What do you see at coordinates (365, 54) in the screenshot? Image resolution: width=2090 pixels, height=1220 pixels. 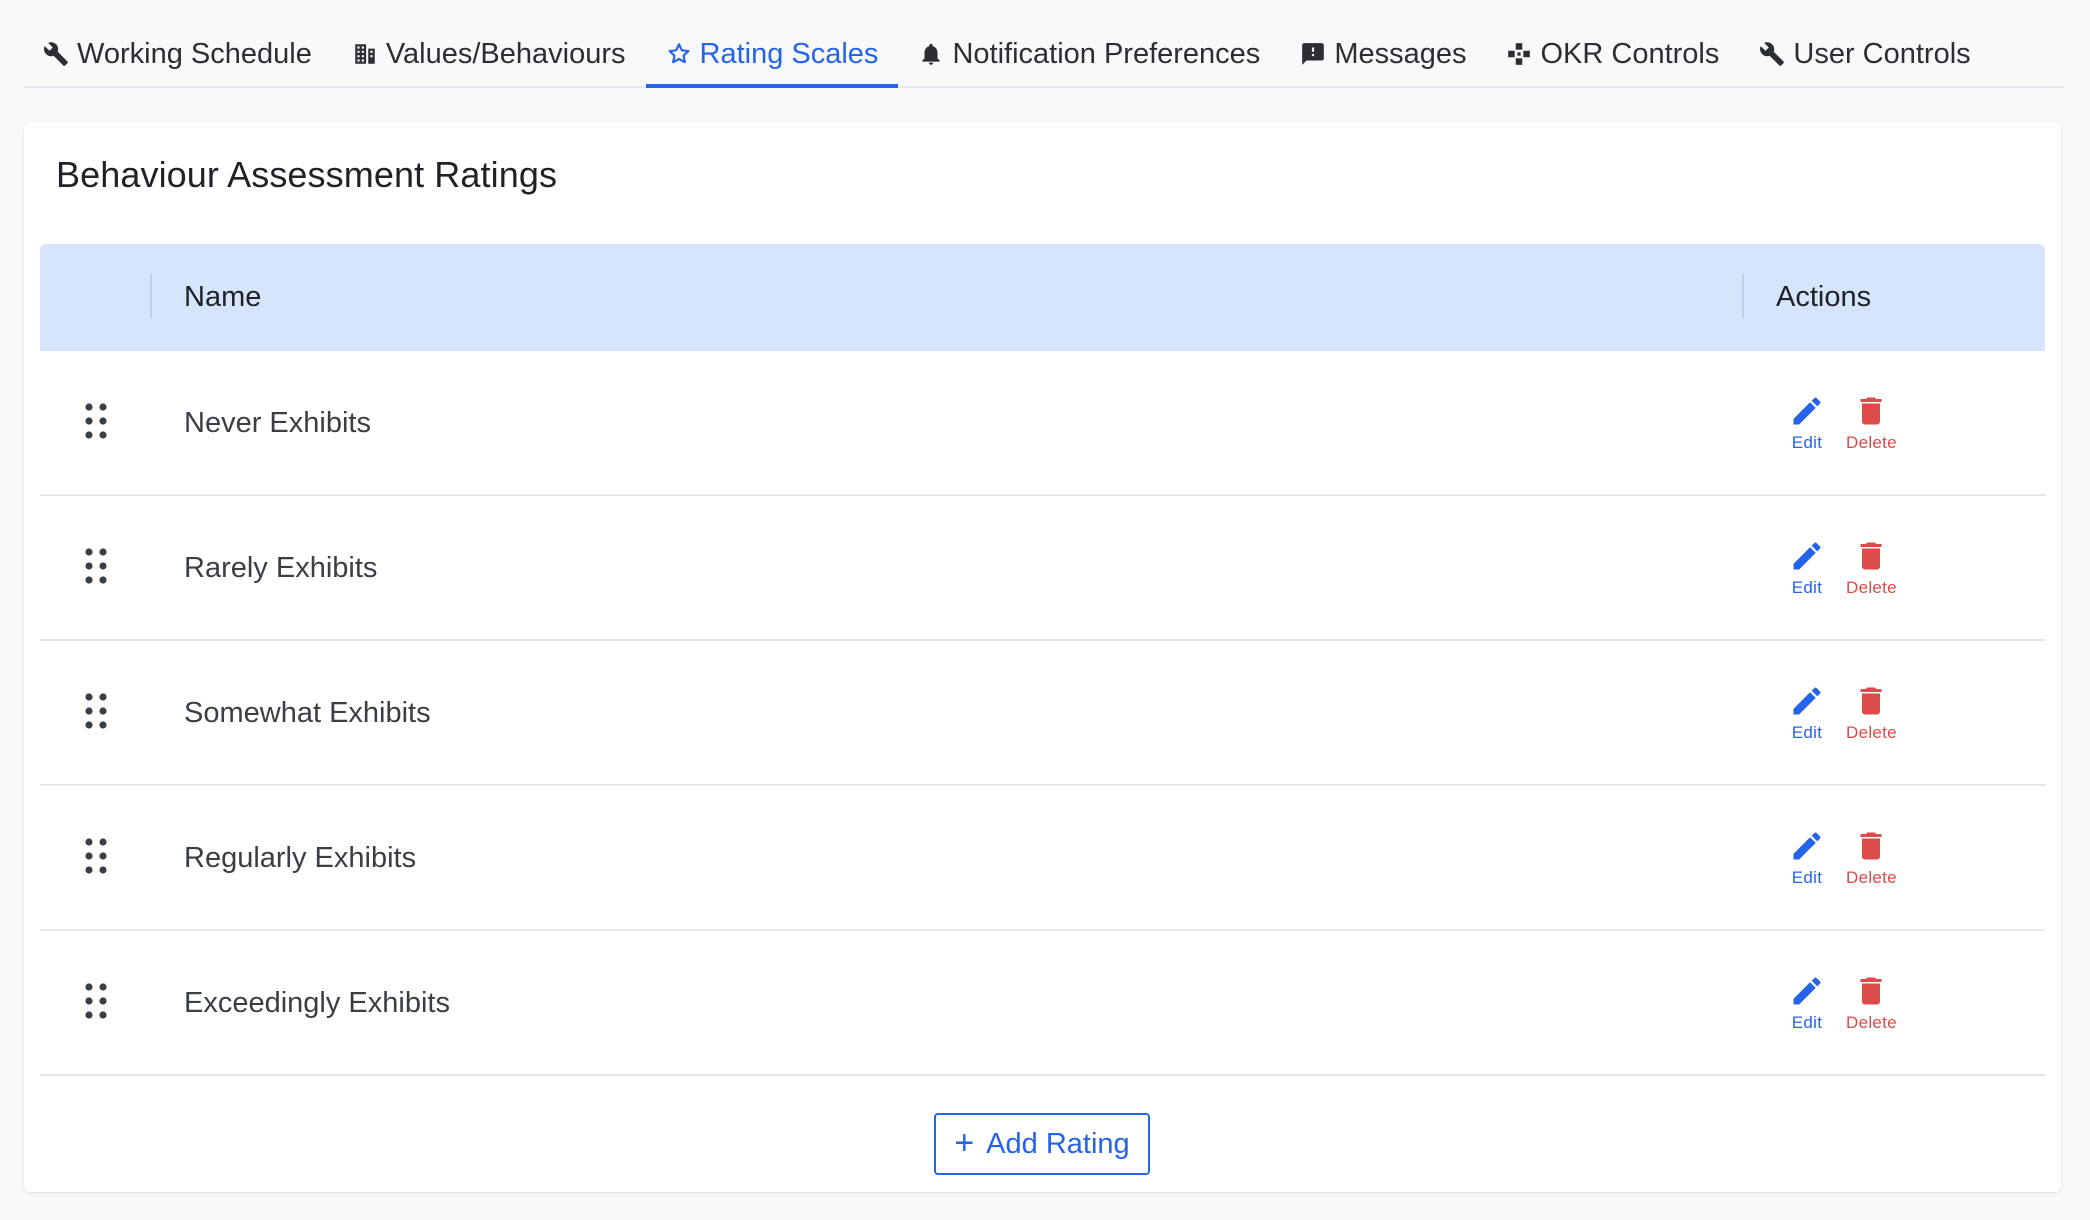 I see `building-icon` at bounding box center [365, 54].